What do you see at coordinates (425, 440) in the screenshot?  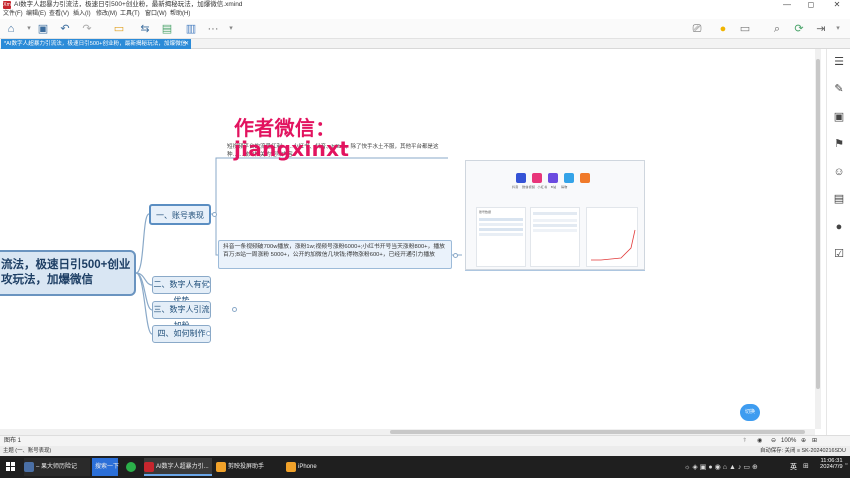 I see `sheet-bar: 图布 1 ⍒ ◉ ⊖ 100% ⊕ ⊞` at bounding box center [425, 440].